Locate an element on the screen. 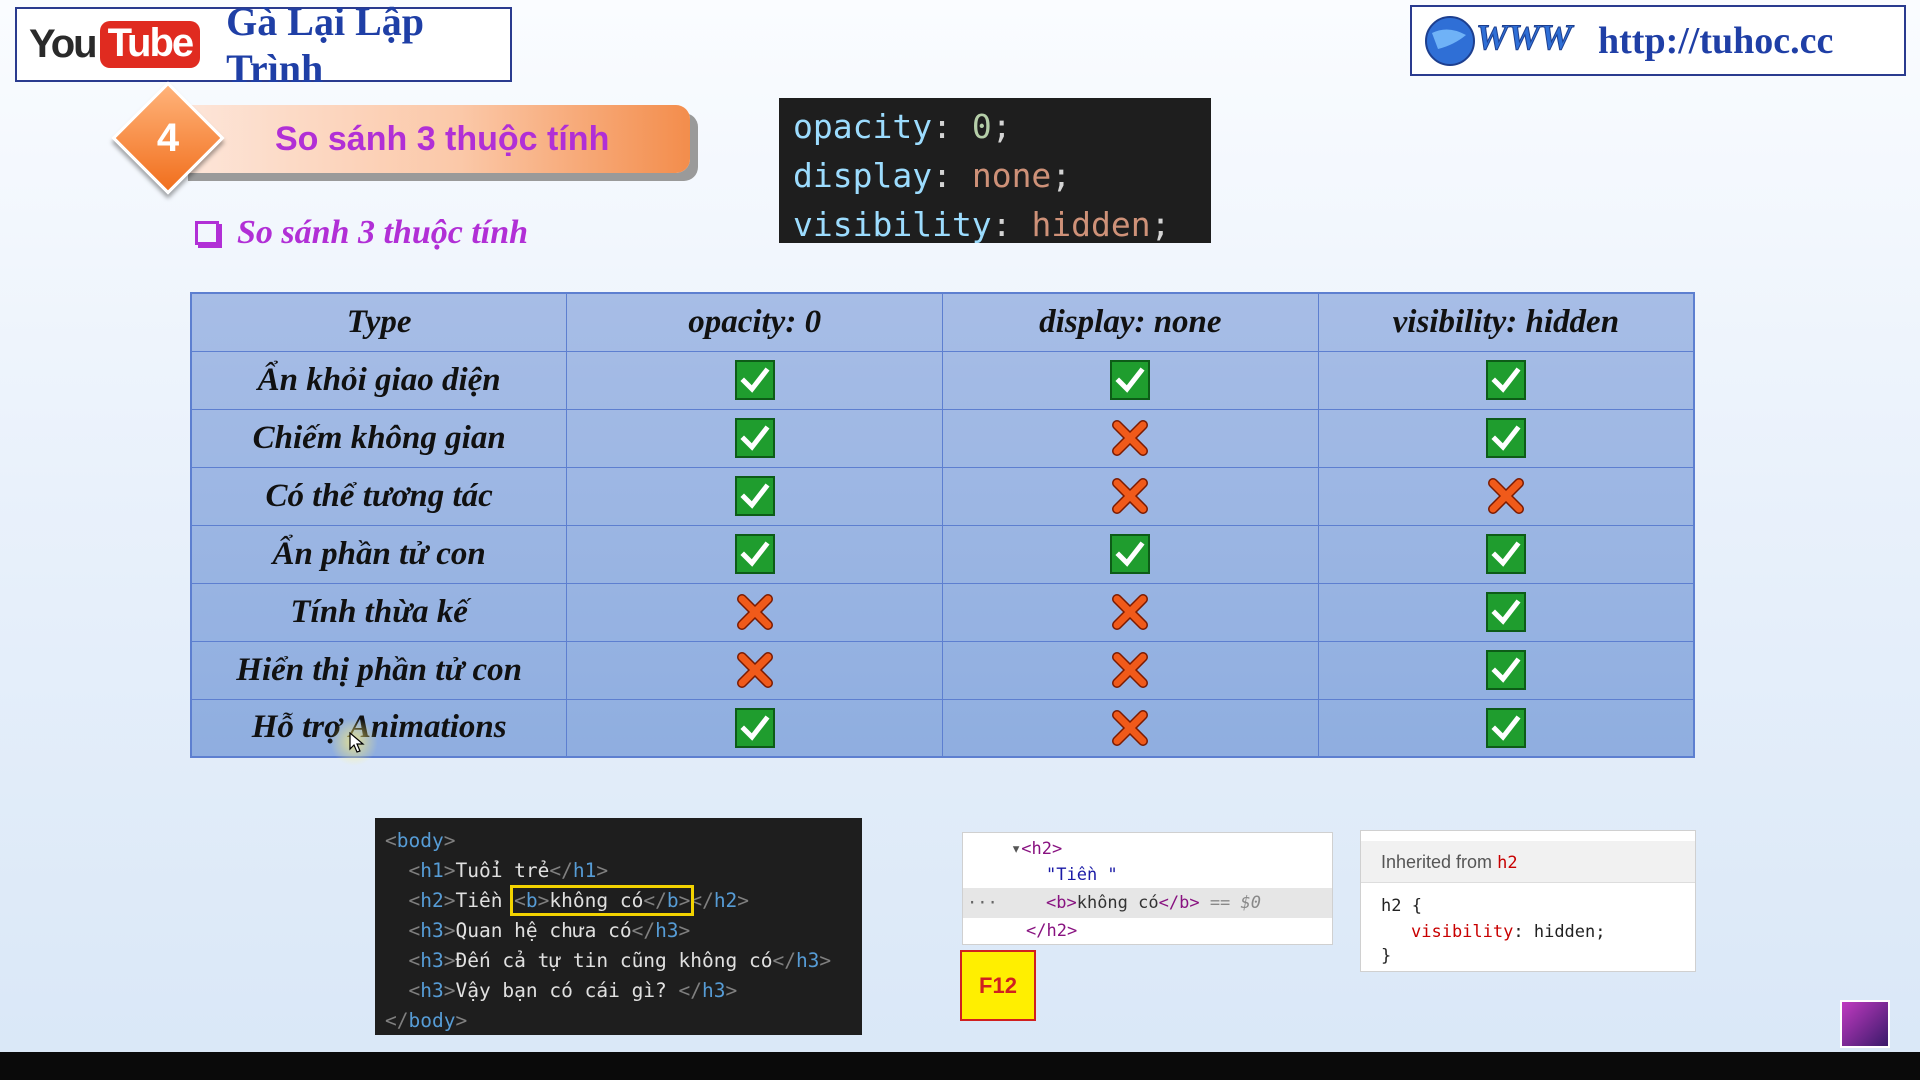 Image resolution: width=1920 pixels, height=1080 pixels. website-banner: WWW http://tuhoc.cc is located at coordinates (1658, 40).